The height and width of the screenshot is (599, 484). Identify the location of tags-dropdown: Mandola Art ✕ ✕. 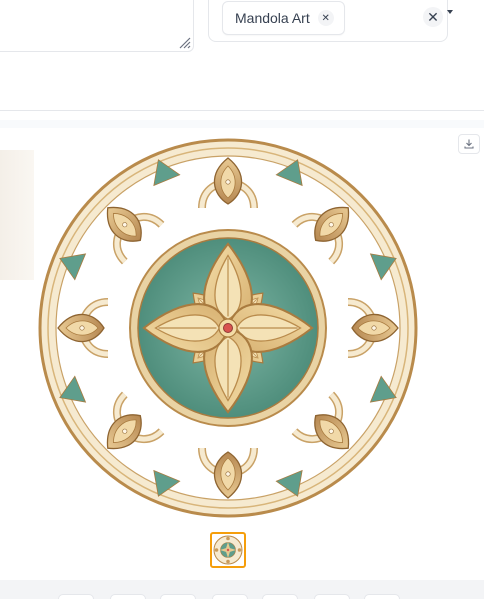
(330, 21).